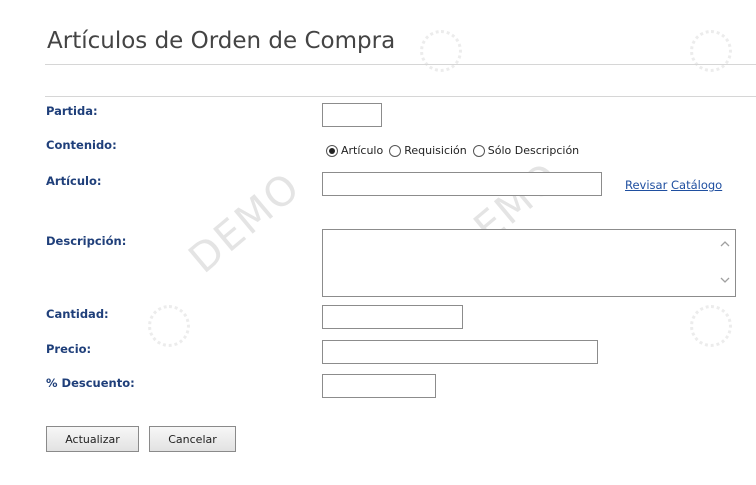 This screenshot has width=756, height=485. I want to click on catalogo-link: Catálogo, so click(696, 185).